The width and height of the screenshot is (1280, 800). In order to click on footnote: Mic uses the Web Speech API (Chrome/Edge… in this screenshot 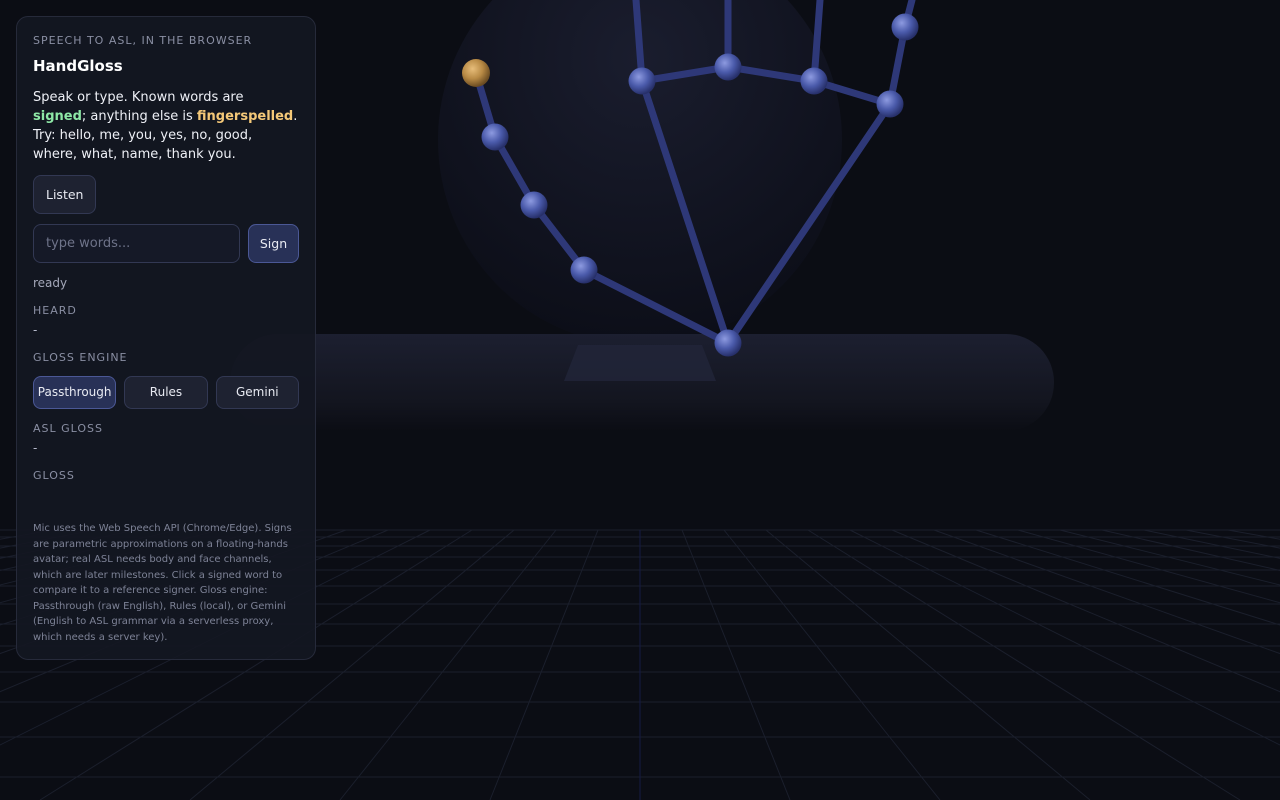, I will do `click(162, 583)`.